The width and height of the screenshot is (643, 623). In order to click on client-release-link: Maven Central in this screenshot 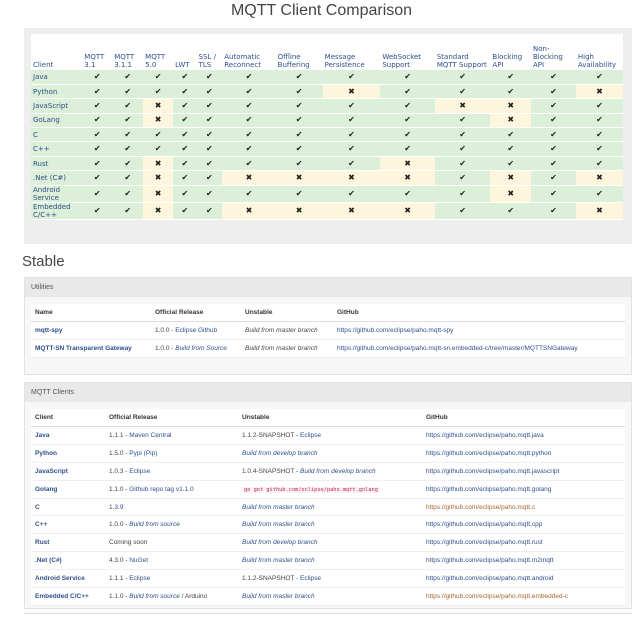, I will do `click(150, 435)`.